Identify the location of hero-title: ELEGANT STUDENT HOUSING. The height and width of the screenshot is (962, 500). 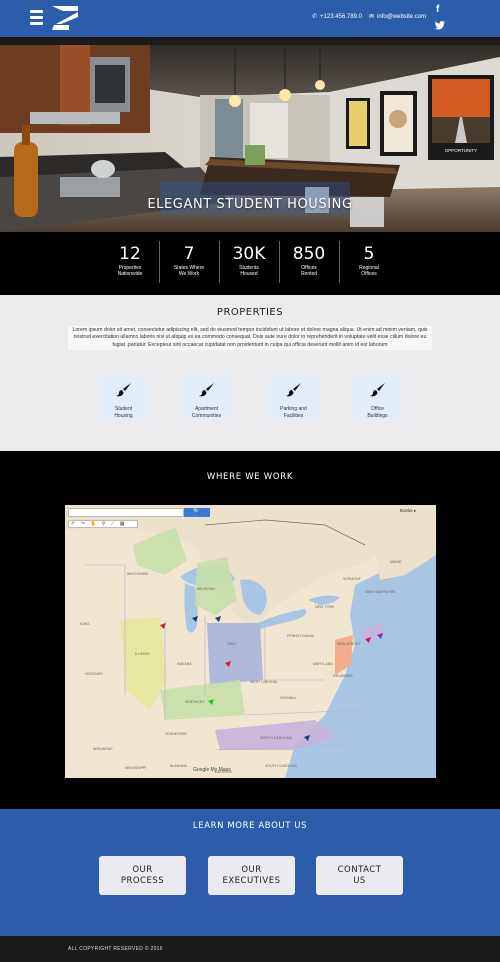
(250, 204).